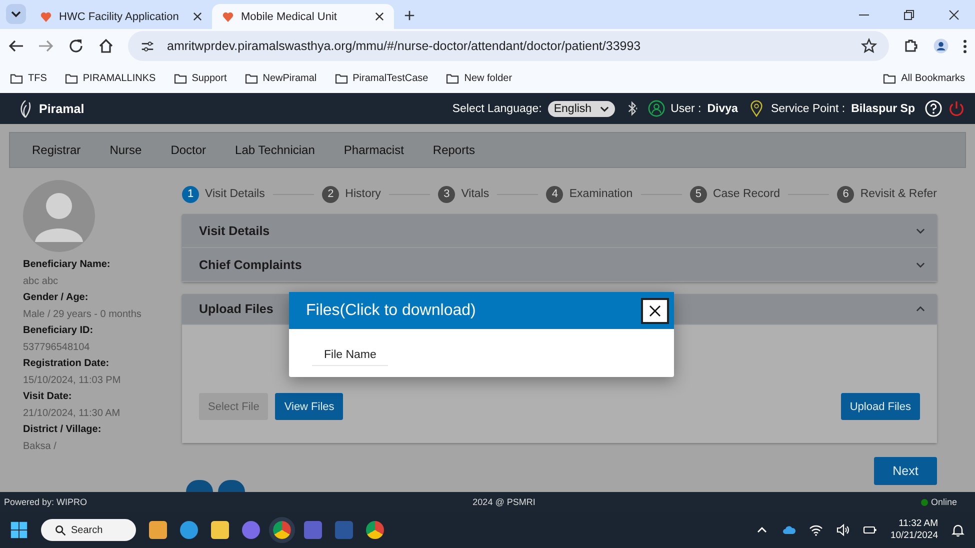 This screenshot has height=548, width=975. I want to click on field-value: Male / 29 years - 0 months, so click(82, 315).